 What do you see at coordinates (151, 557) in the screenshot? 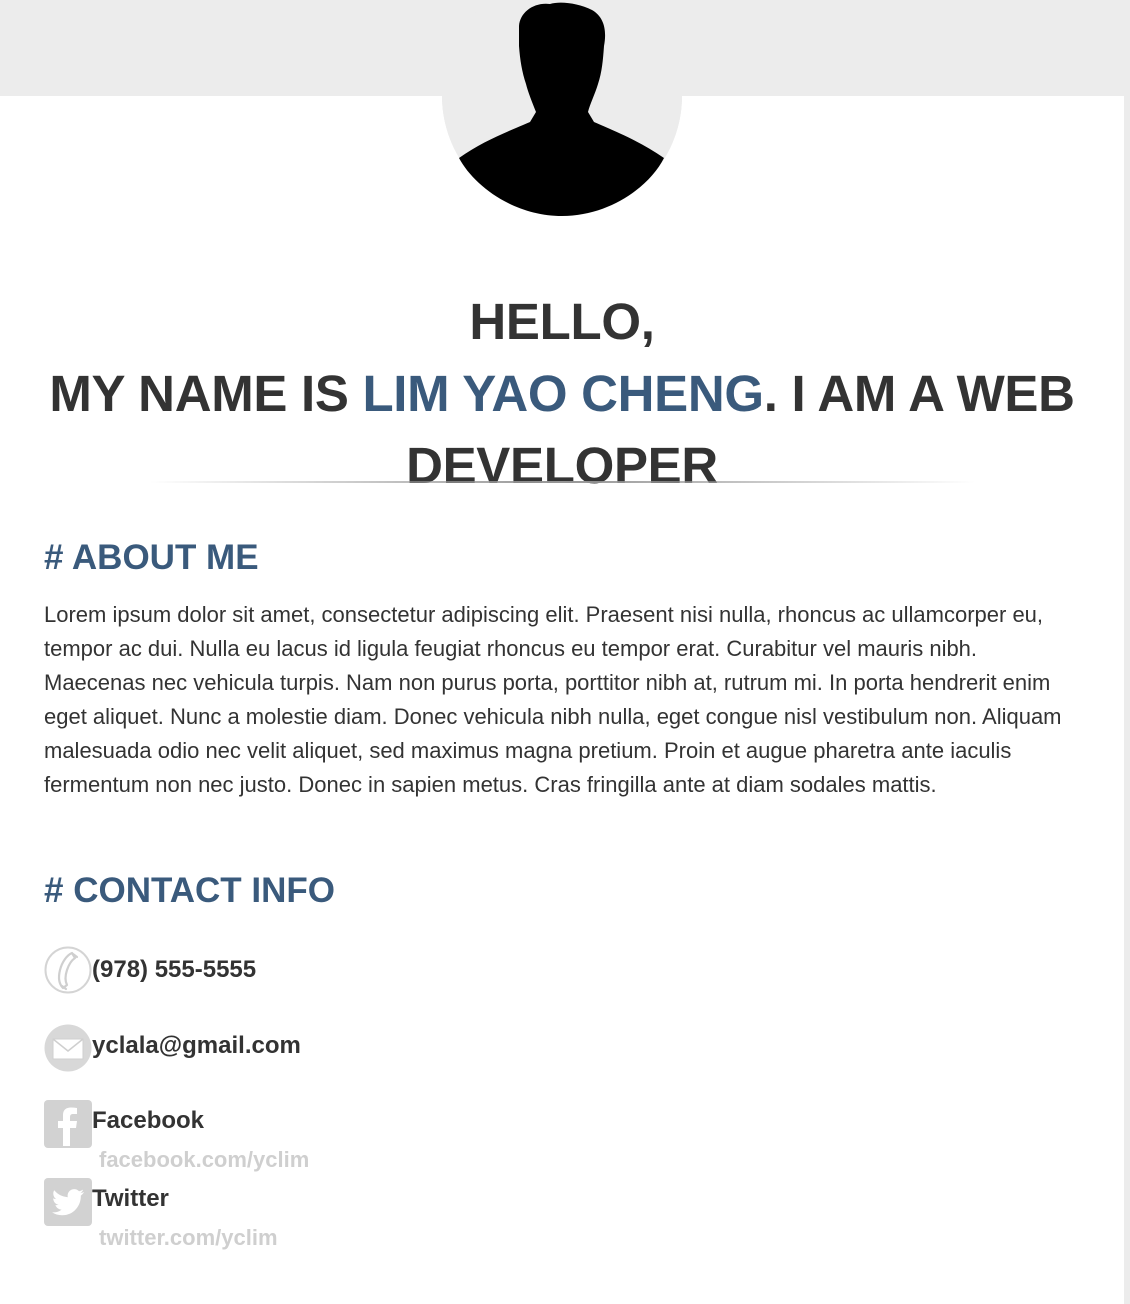
I see `about-title: # ABOUT ME` at bounding box center [151, 557].